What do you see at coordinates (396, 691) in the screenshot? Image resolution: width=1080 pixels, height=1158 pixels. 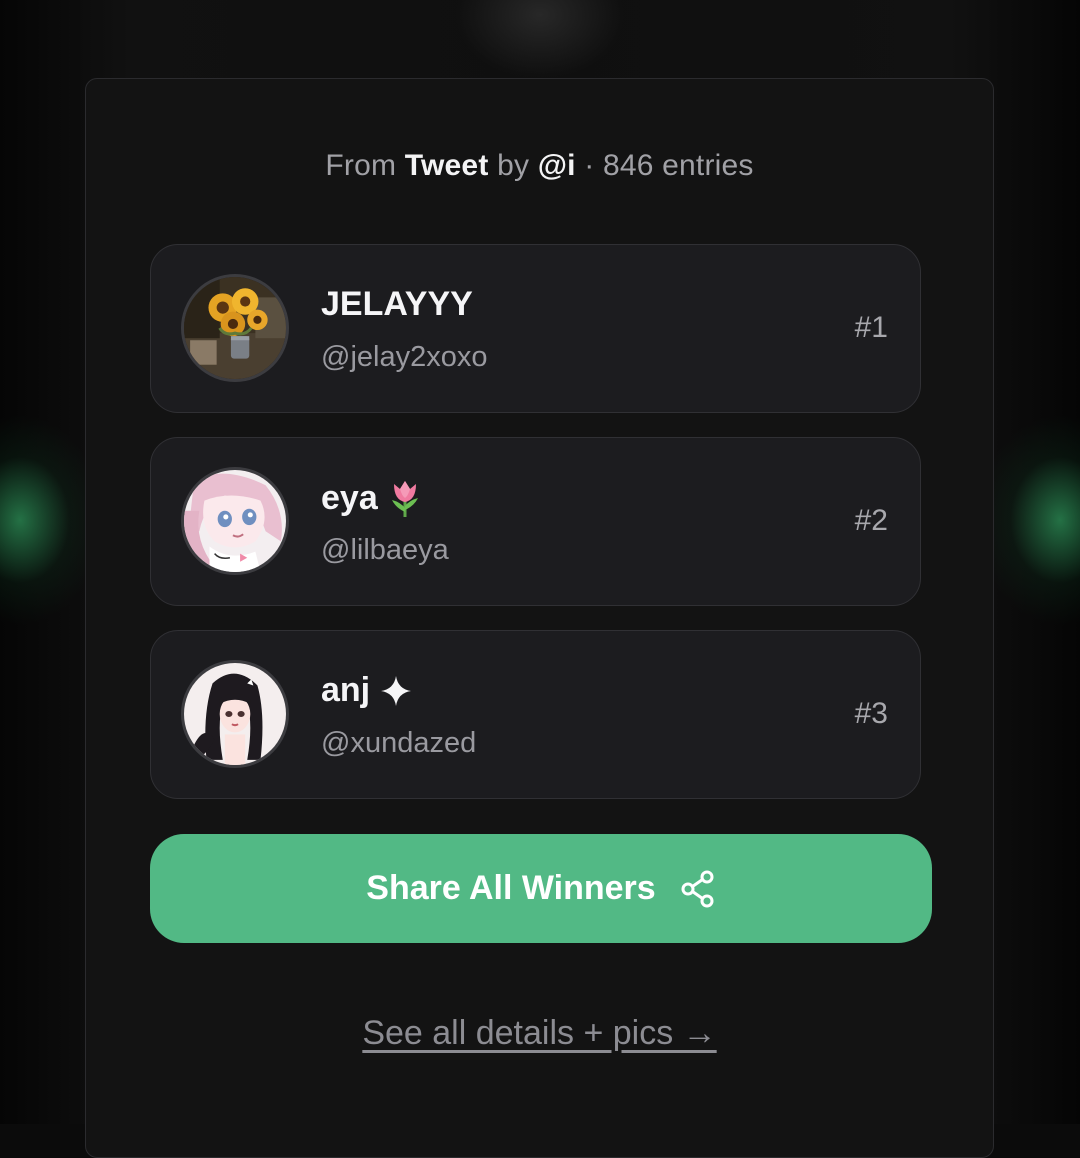 I see `sparkle-icon` at bounding box center [396, 691].